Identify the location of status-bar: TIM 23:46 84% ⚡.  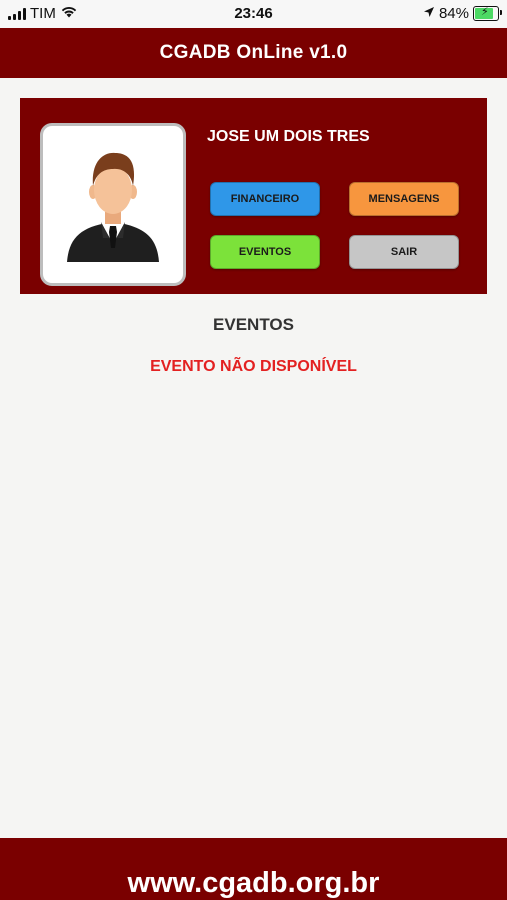
(253, 14).